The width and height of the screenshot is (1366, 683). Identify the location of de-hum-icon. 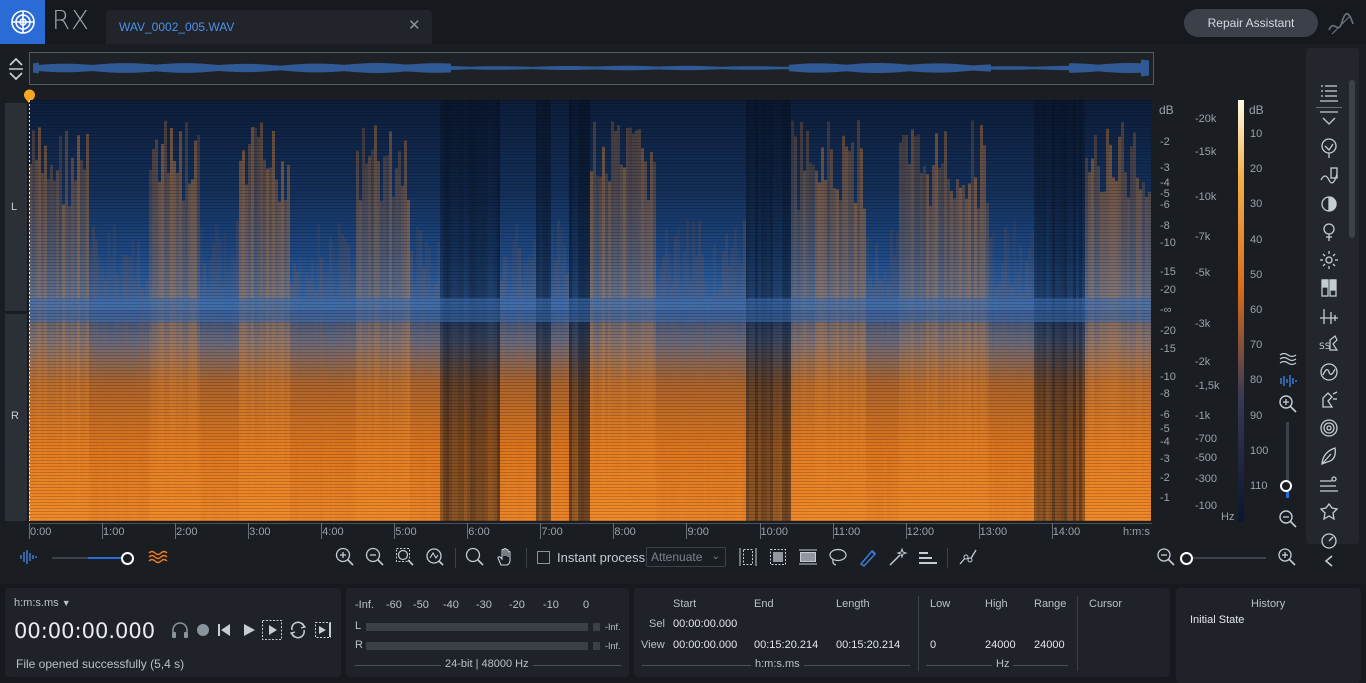
(1329, 232).